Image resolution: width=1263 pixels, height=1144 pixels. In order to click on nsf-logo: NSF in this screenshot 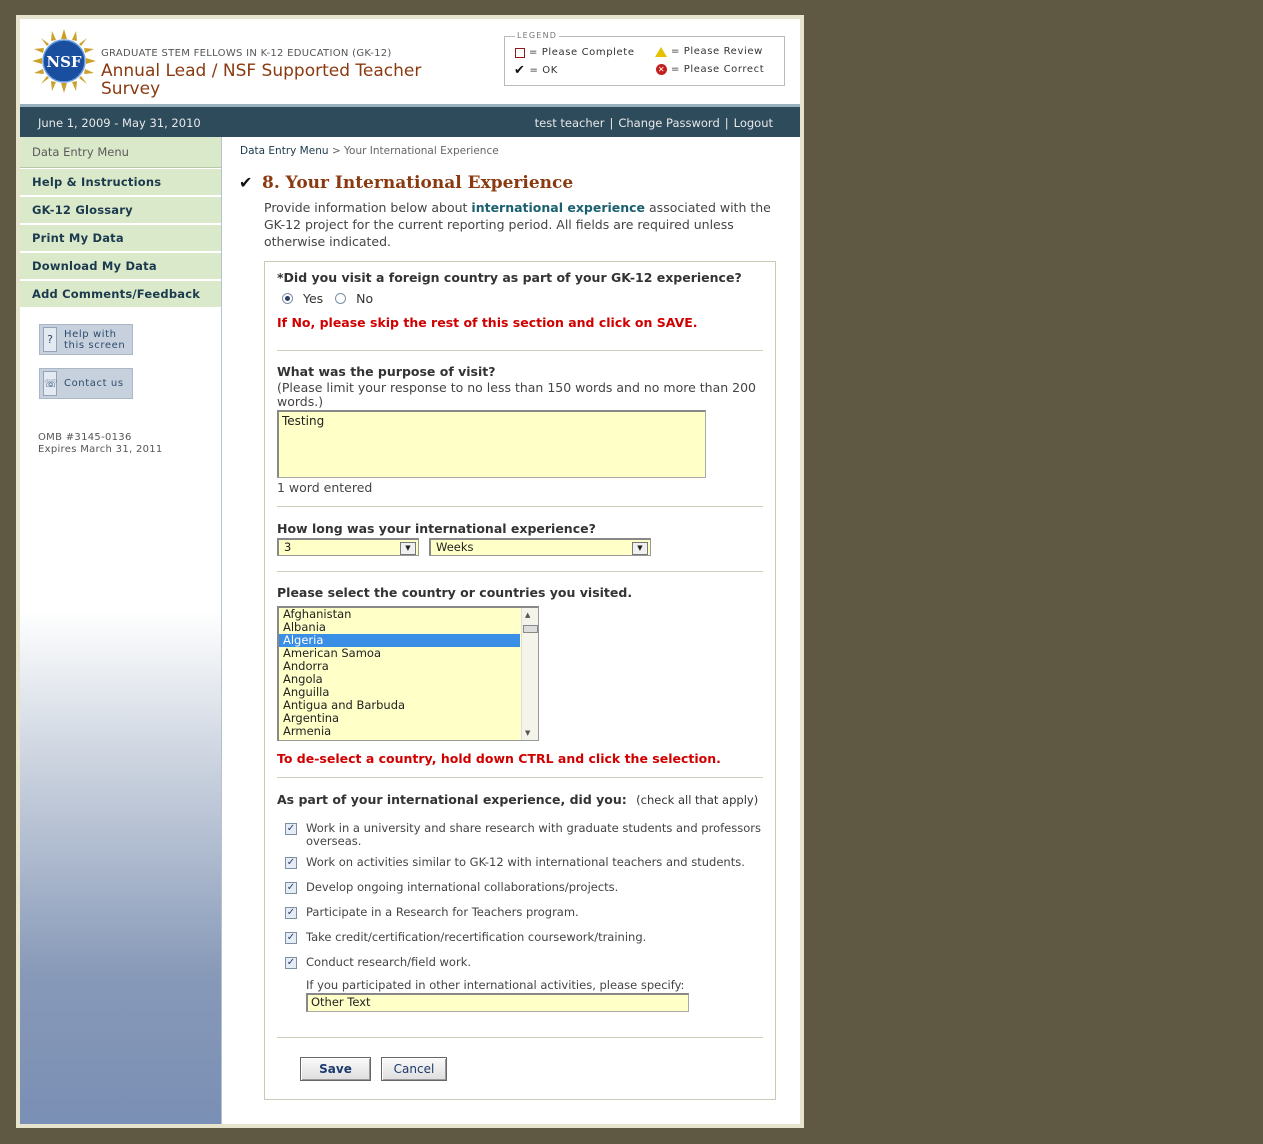, I will do `click(64, 61)`.